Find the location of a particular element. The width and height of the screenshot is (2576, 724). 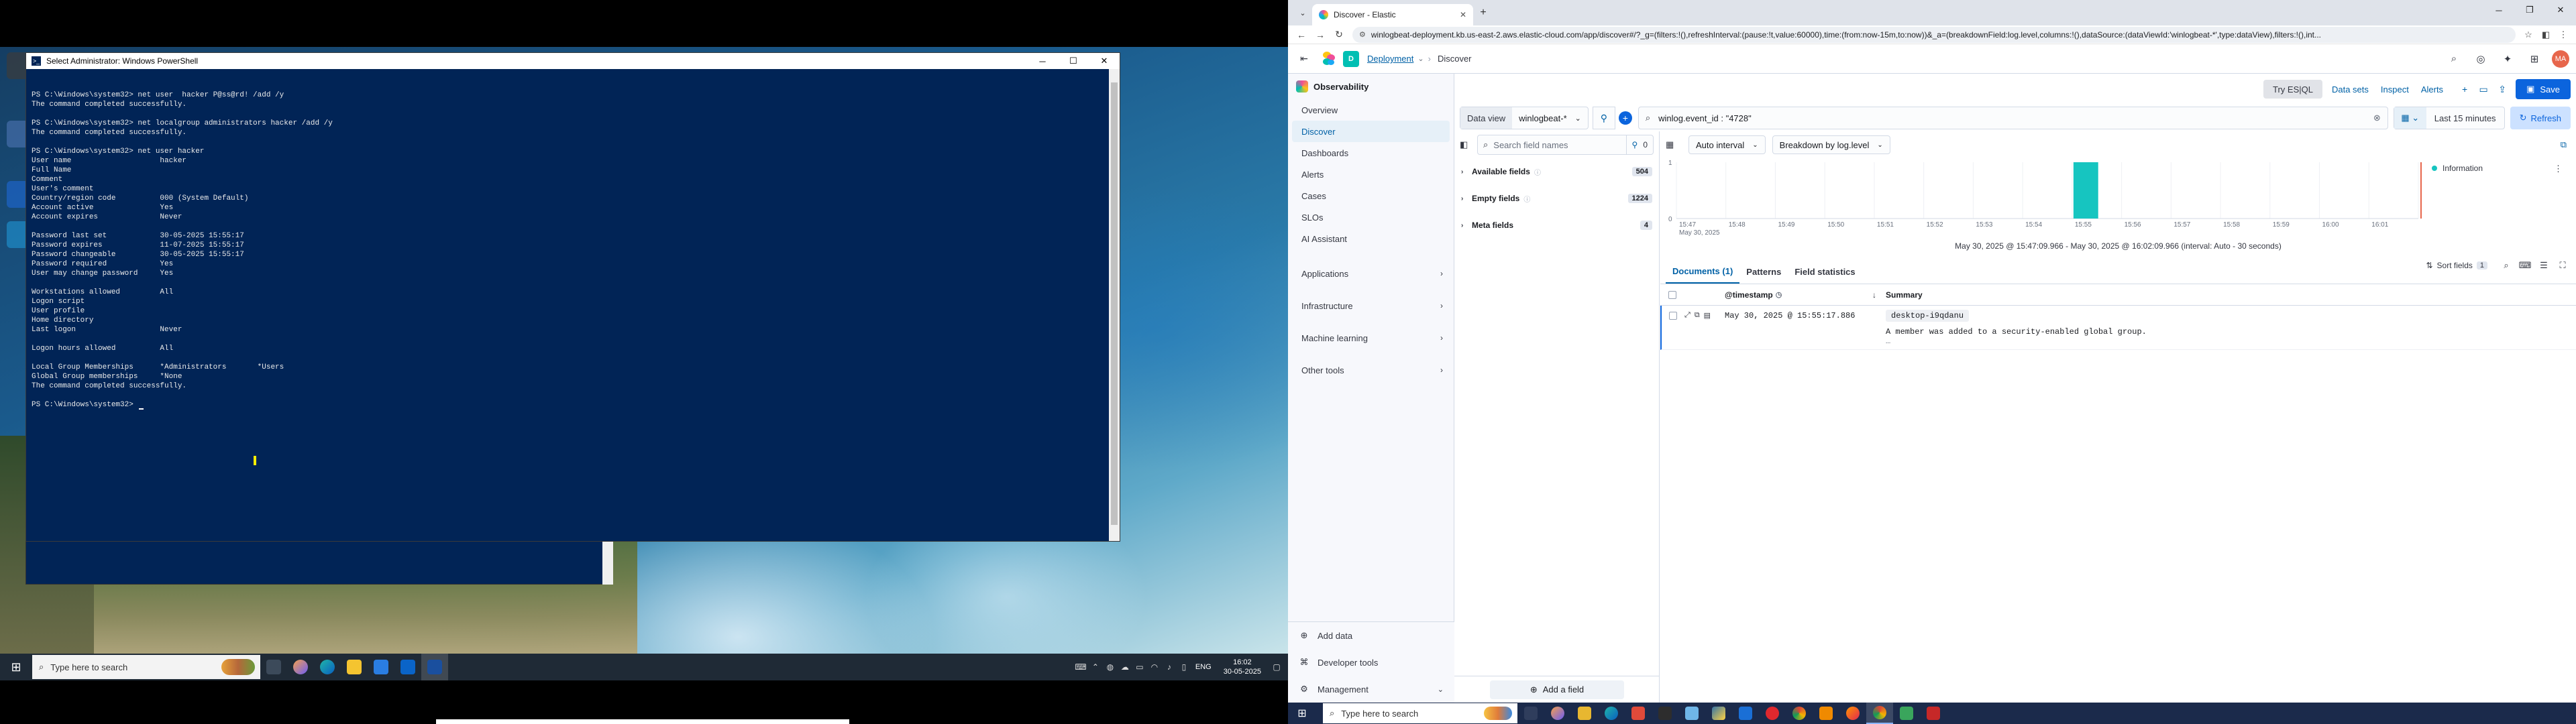

site-info-icon: ⚙ is located at coordinates (1362, 34).